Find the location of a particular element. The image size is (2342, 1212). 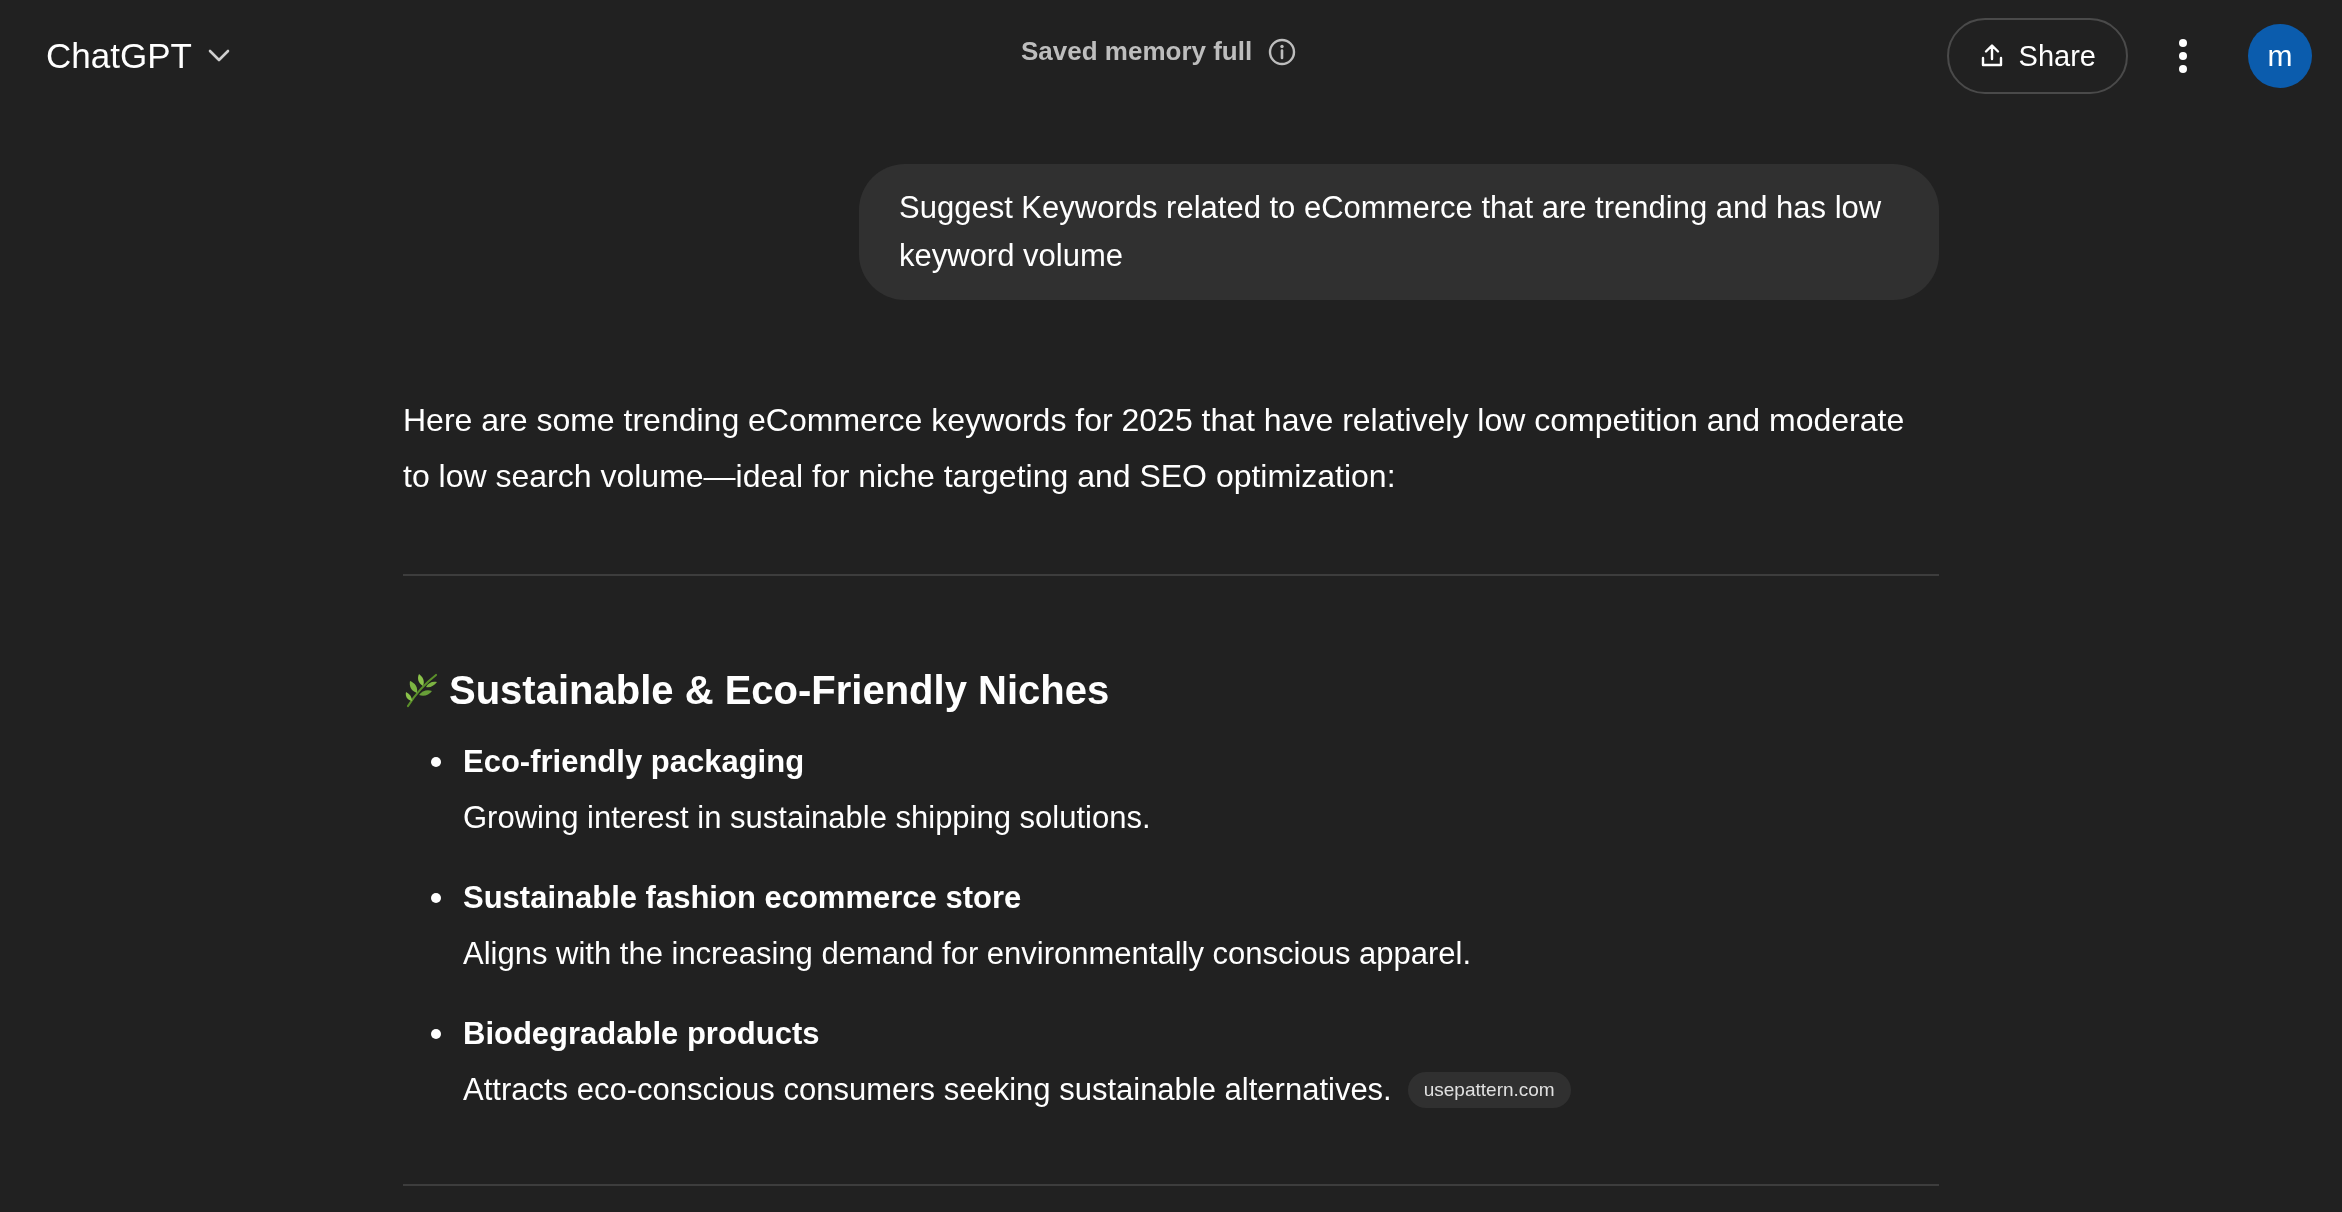

user-avatar: m is located at coordinates (2280, 56).